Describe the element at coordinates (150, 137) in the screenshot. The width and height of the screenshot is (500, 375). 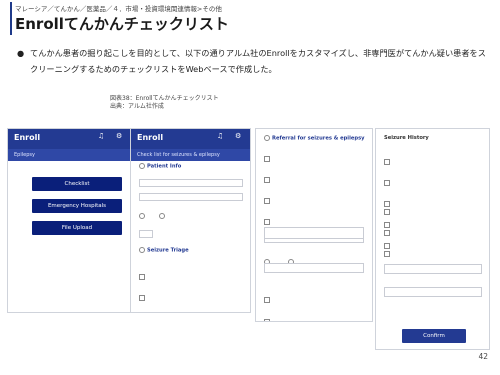
I see `app-brand-2: Enroll` at that location.